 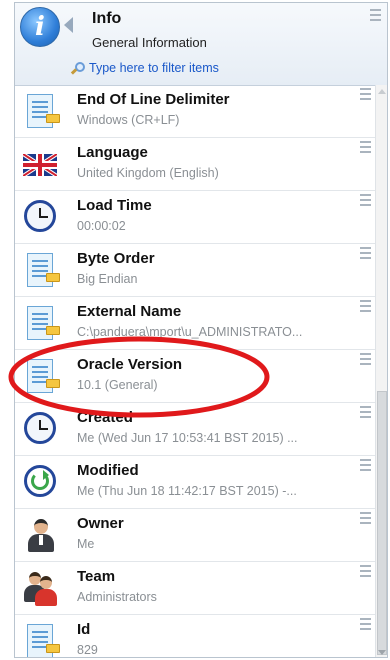 What do you see at coordinates (195, 217) in the screenshot?
I see `list-item: Load Time 00:00:02` at bounding box center [195, 217].